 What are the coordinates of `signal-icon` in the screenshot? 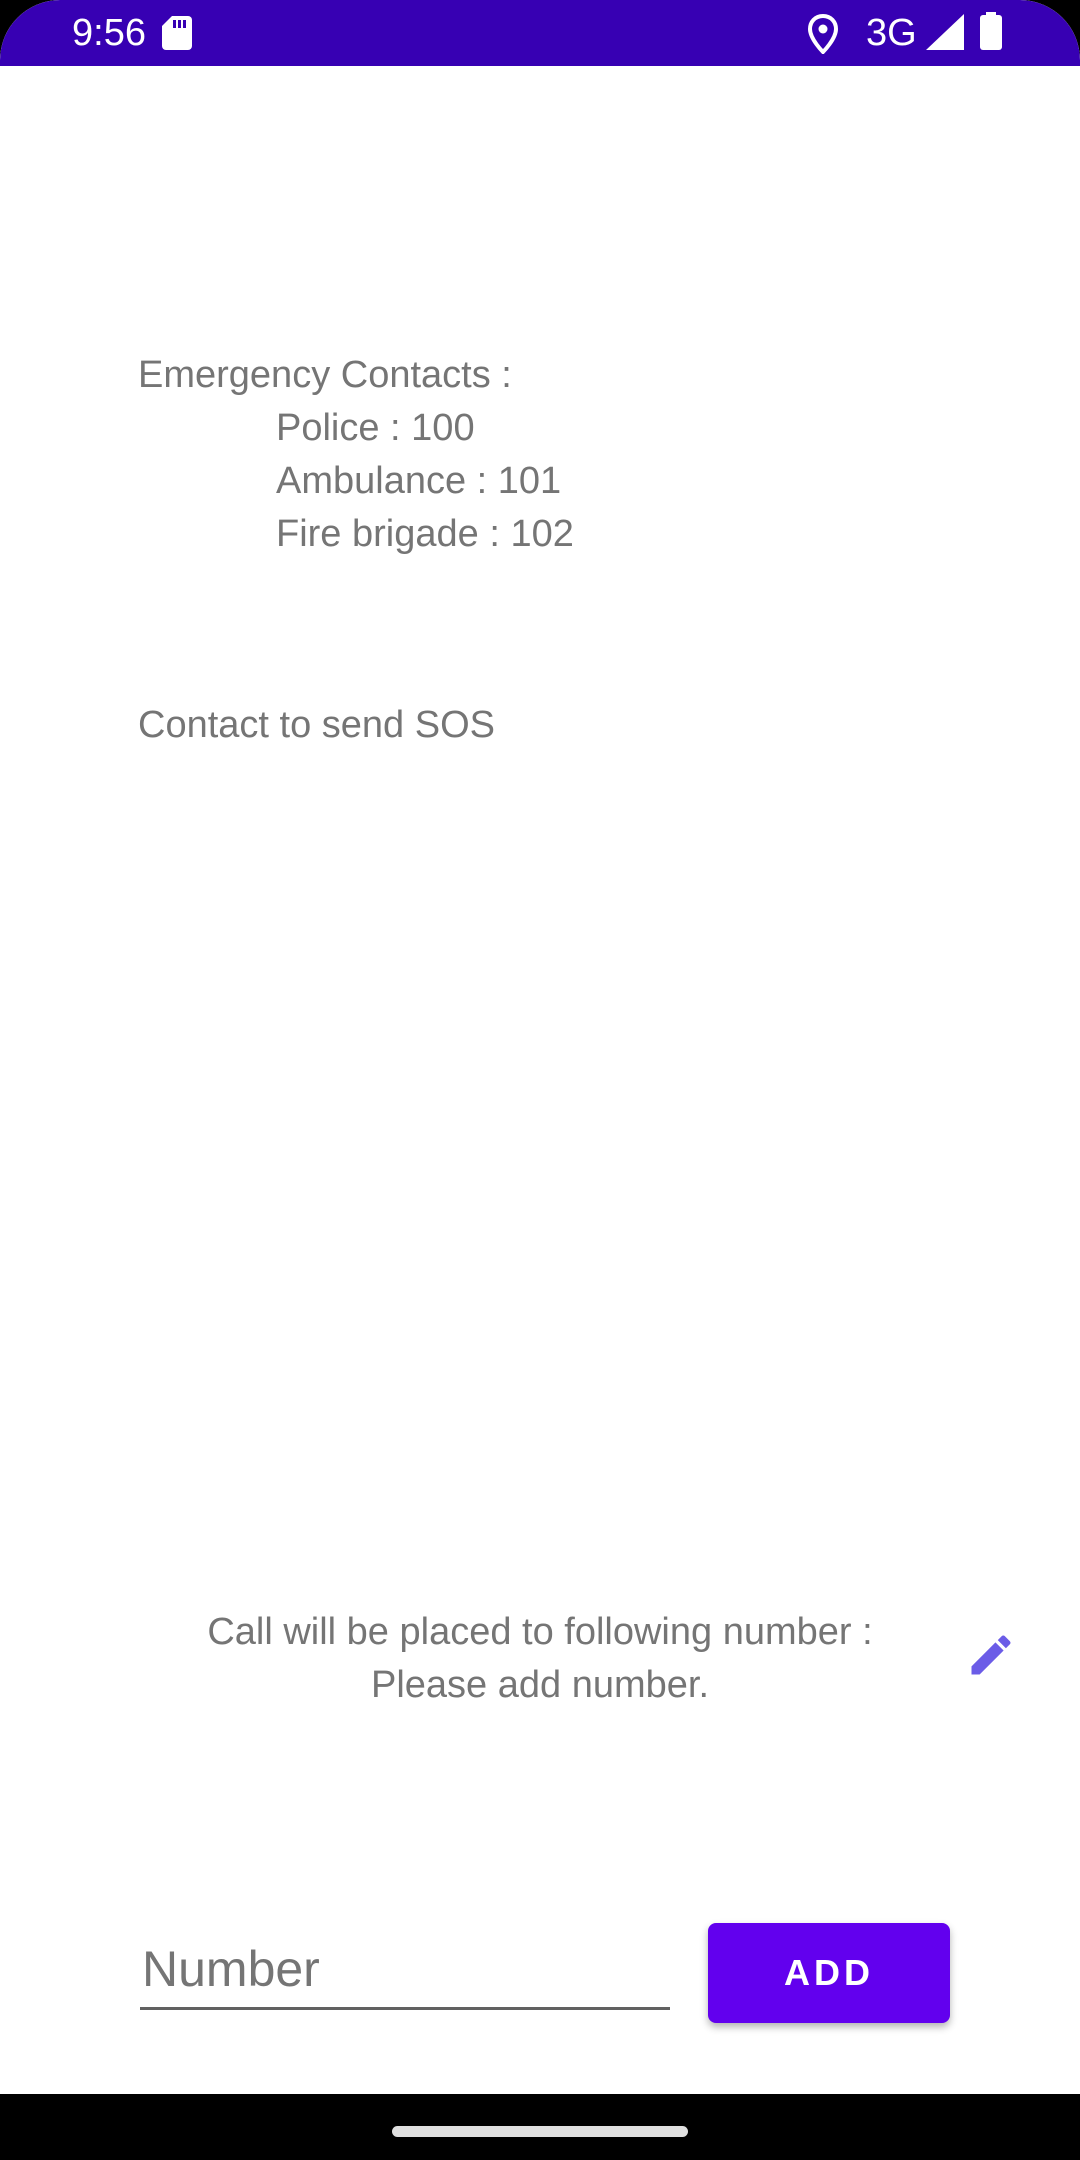 It's located at (945, 32).